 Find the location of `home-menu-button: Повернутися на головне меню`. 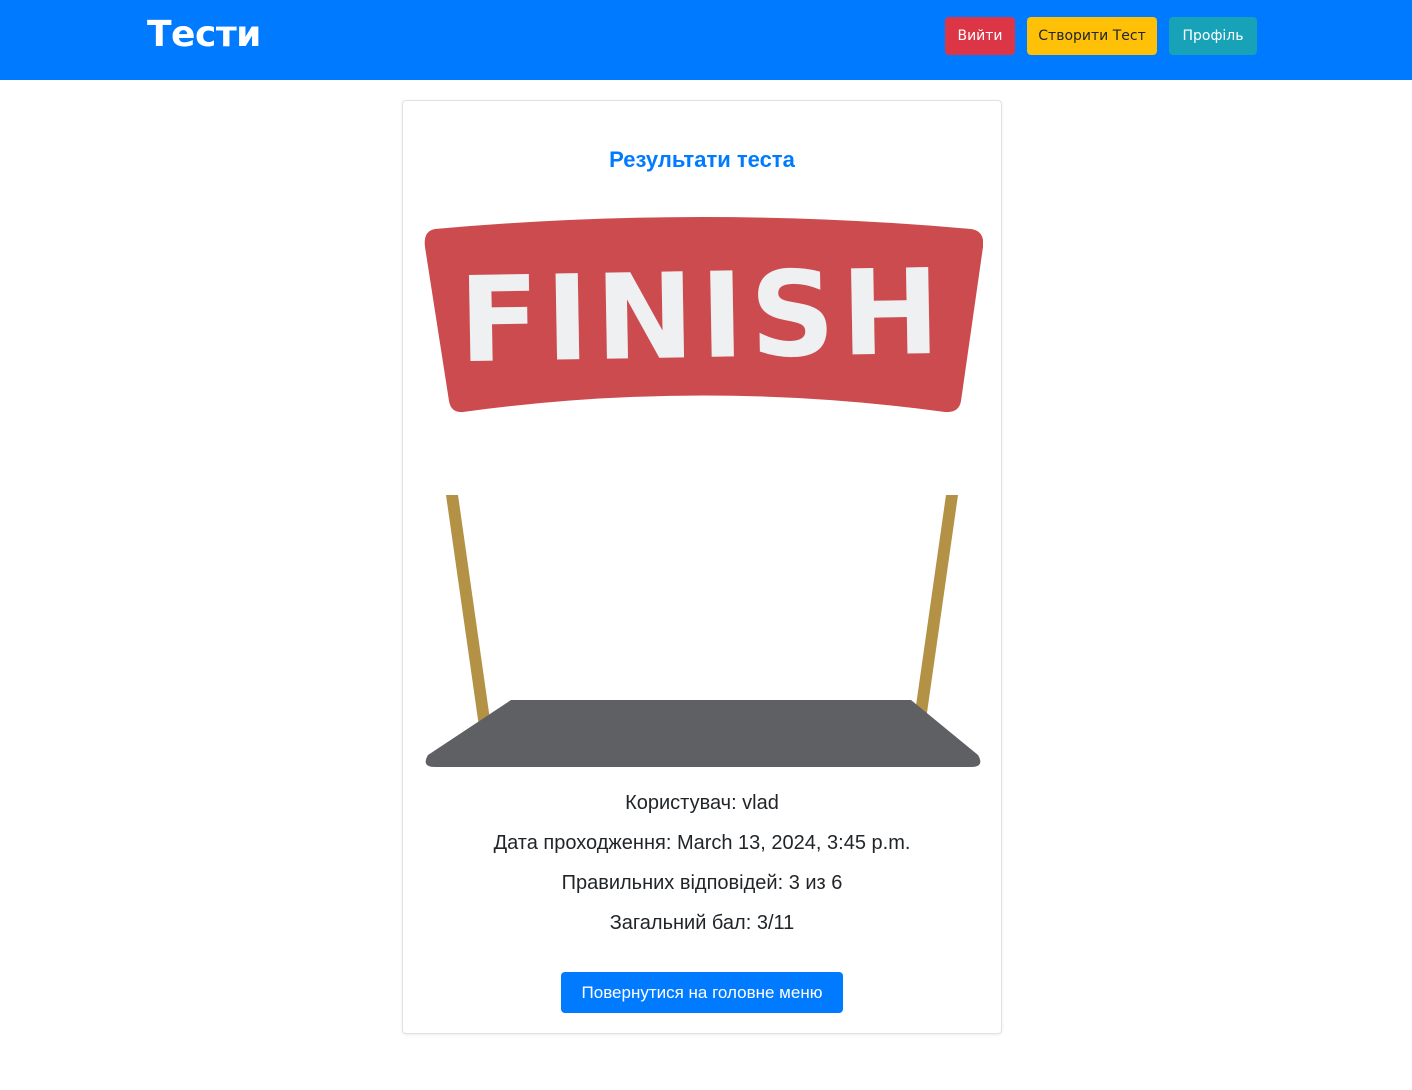

home-menu-button: Повернутися на головне меню is located at coordinates (702, 992).